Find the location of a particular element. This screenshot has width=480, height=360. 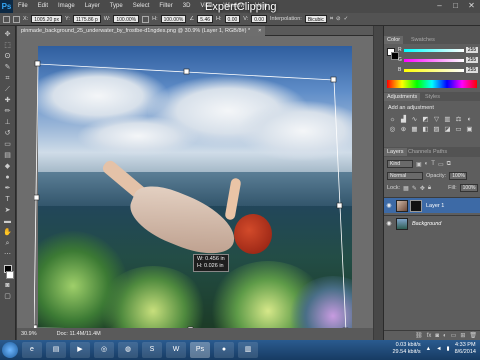

h-skew-field: 0.00 is located at coordinates (232, 19).